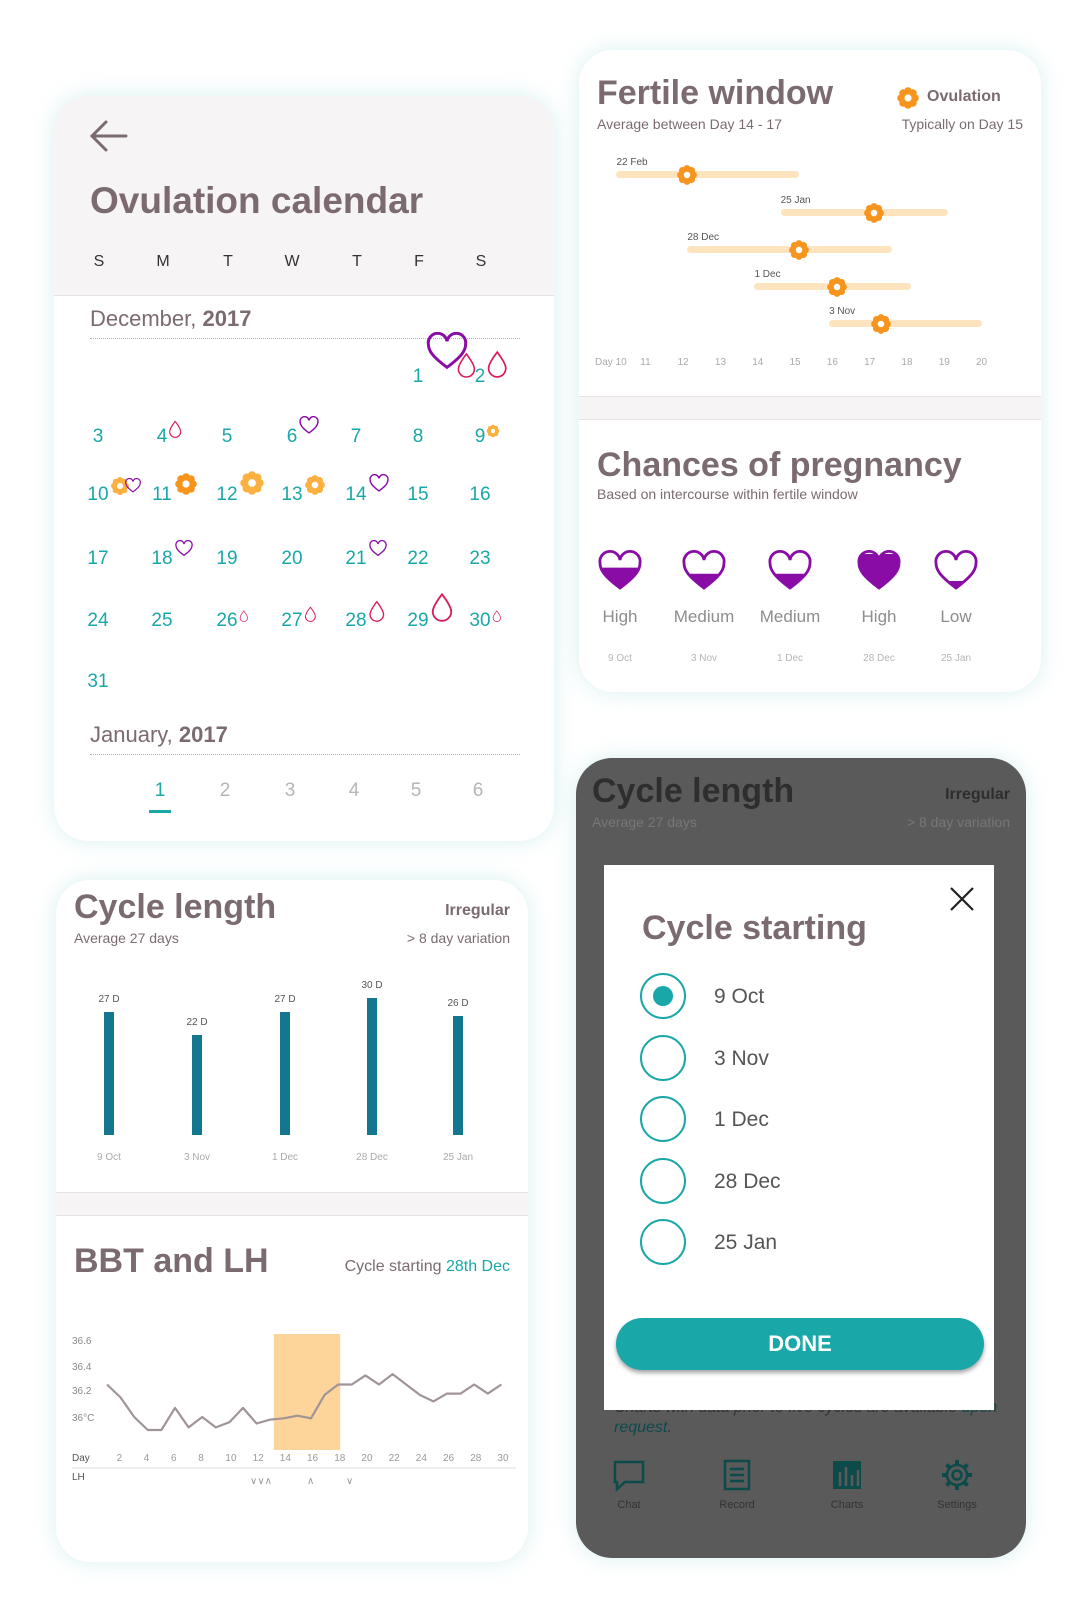 This screenshot has height=1607, width=1080. What do you see at coordinates (693, 791) in the screenshot?
I see `dimmed-cycle-title: Cycle length` at bounding box center [693, 791].